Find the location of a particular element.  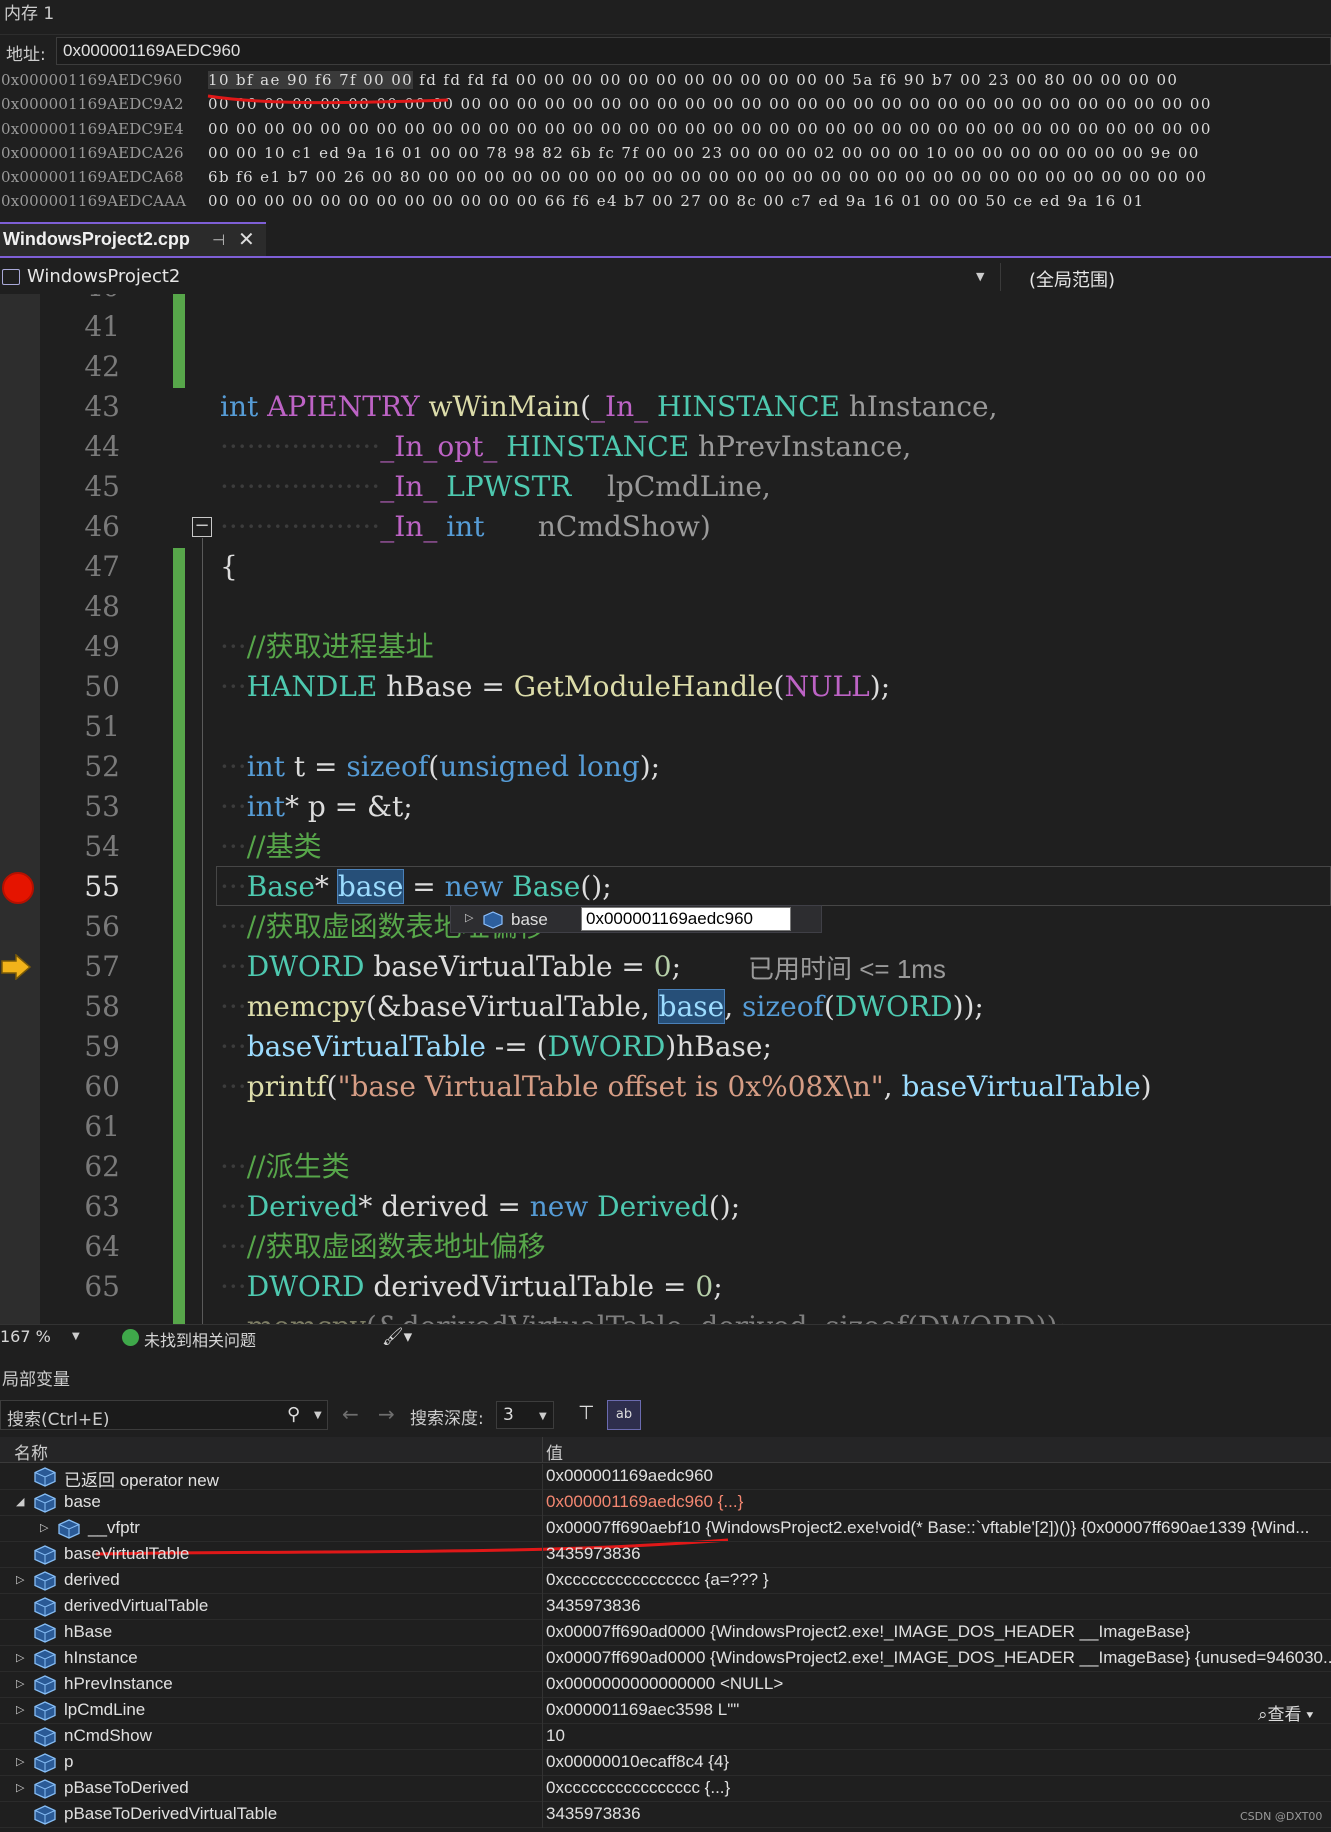

scope-dropdown: (全局范围) is located at coordinates (1165, 277).